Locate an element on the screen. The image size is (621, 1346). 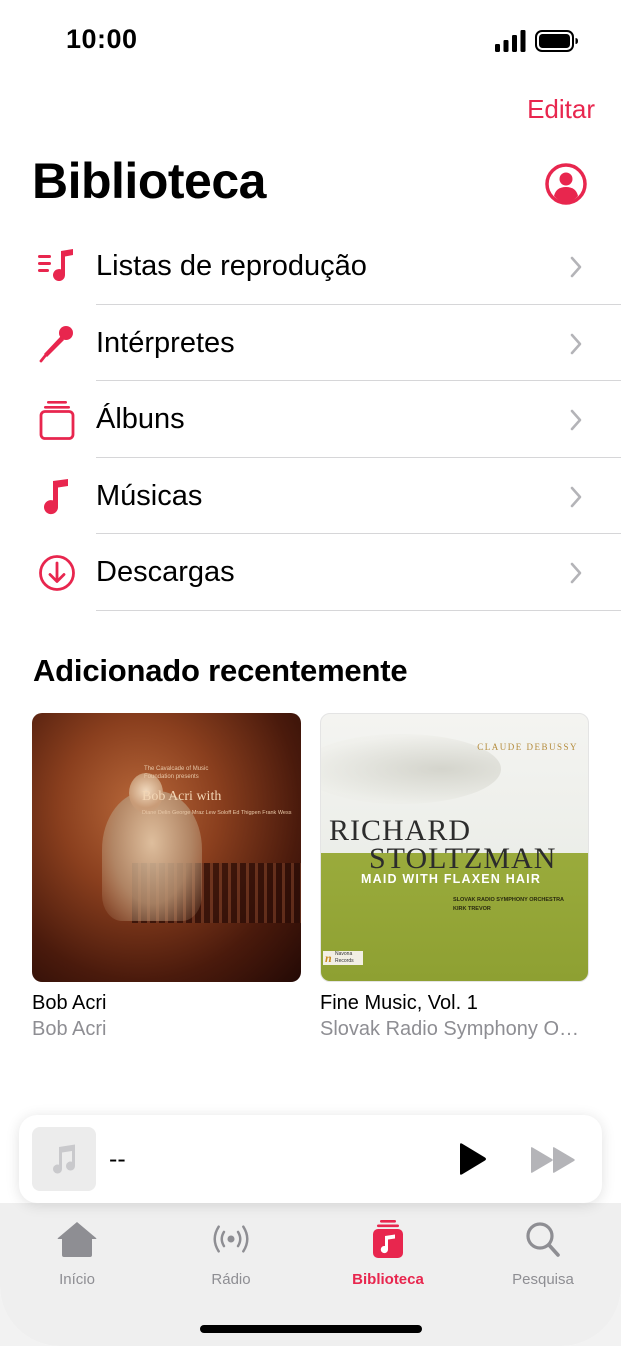
fast-forward-icon is located at coordinates (553, 1160).